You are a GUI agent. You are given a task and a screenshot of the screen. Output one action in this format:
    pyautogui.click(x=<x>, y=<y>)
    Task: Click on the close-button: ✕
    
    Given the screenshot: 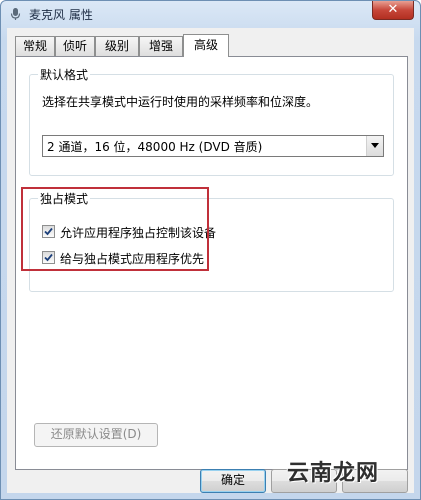 What is the action you would take?
    pyautogui.click(x=393, y=10)
    